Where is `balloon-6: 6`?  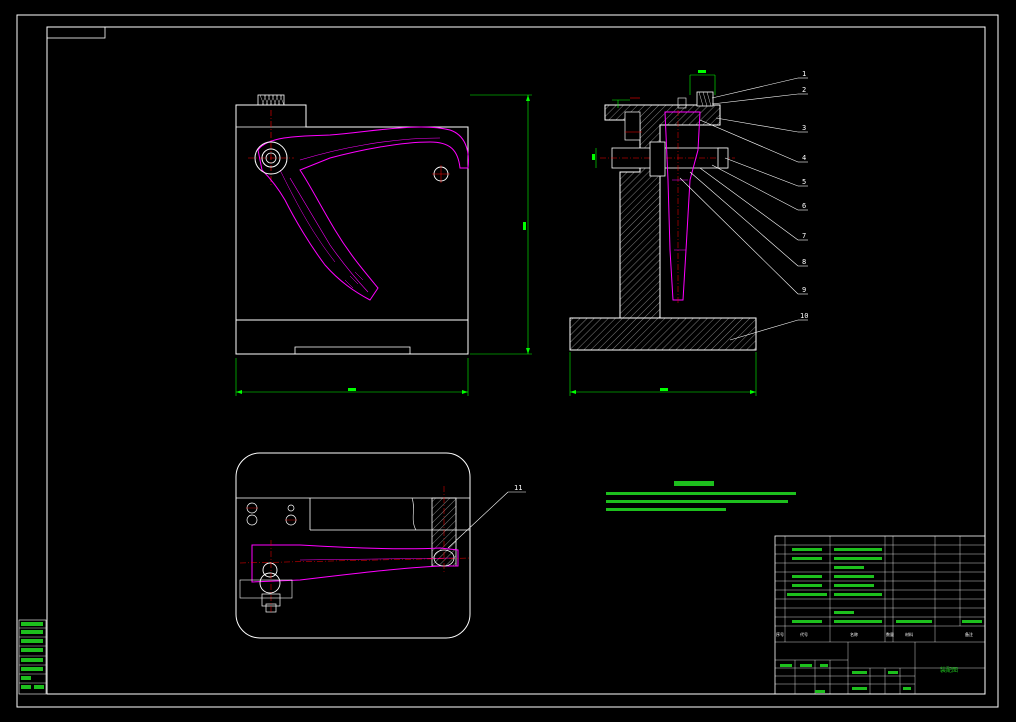 balloon-6: 6 is located at coordinates (804, 206).